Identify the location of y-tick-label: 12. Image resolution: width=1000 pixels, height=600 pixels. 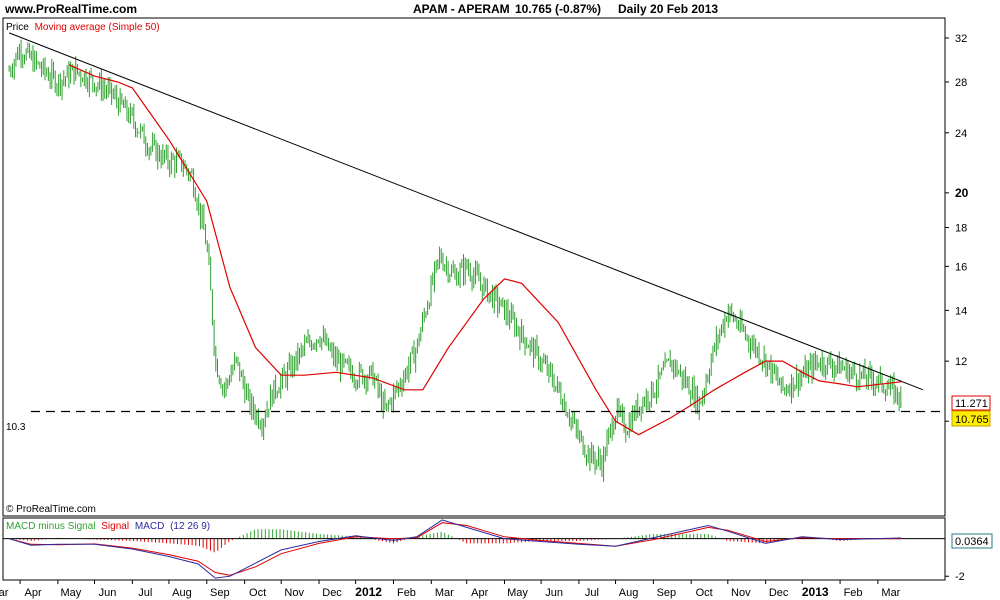
(961, 362).